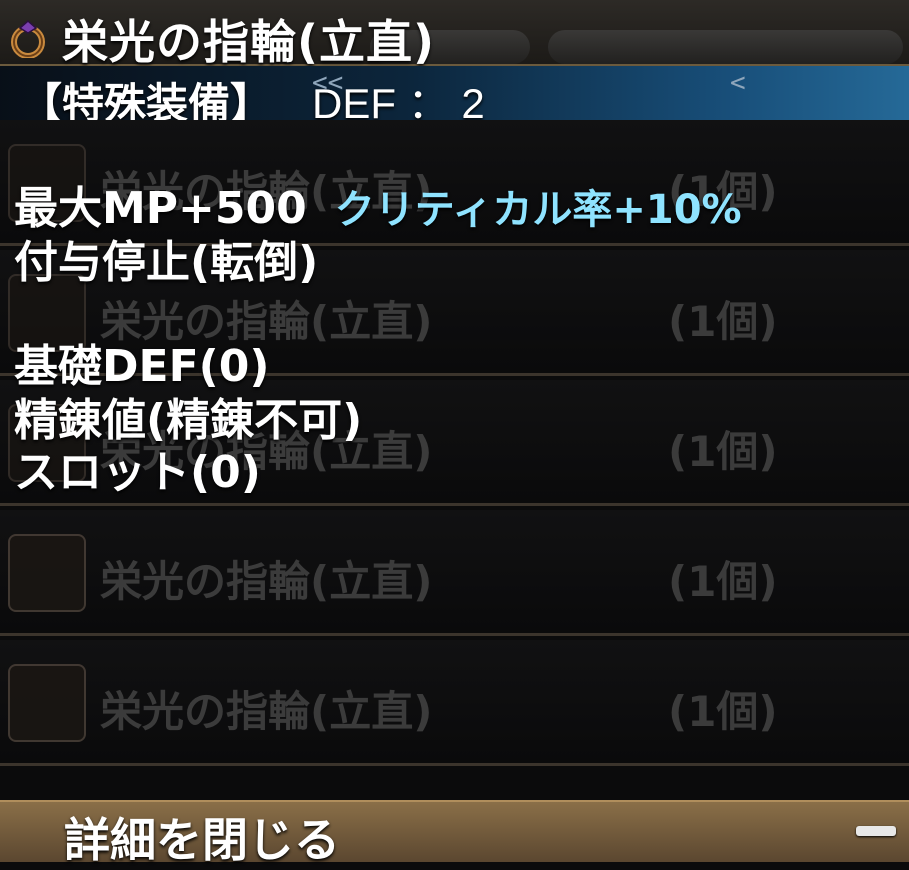 This screenshot has width=909, height=870. What do you see at coordinates (202, 837) in the screenshot?
I see `close-details-button: 詳細を閉じる` at bounding box center [202, 837].